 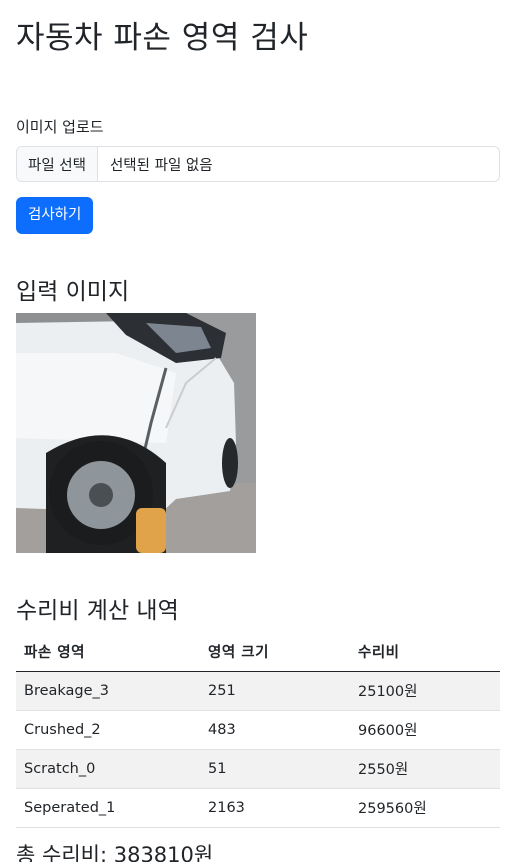 I want to click on cell-damage-area: Seperated_1, so click(x=108, y=808).